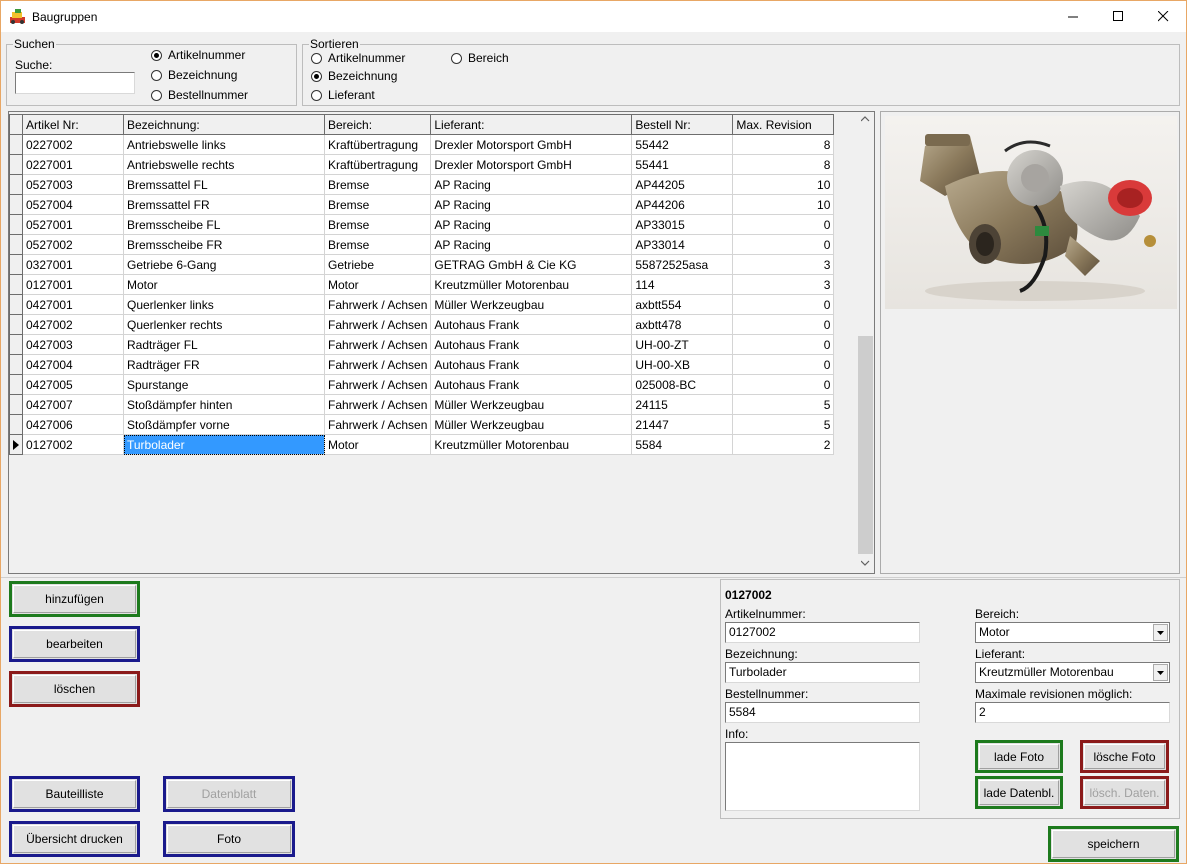 This screenshot has width=1187, height=864. I want to click on table-cell: GETRAG GmbH & Cie KG, so click(531, 264).